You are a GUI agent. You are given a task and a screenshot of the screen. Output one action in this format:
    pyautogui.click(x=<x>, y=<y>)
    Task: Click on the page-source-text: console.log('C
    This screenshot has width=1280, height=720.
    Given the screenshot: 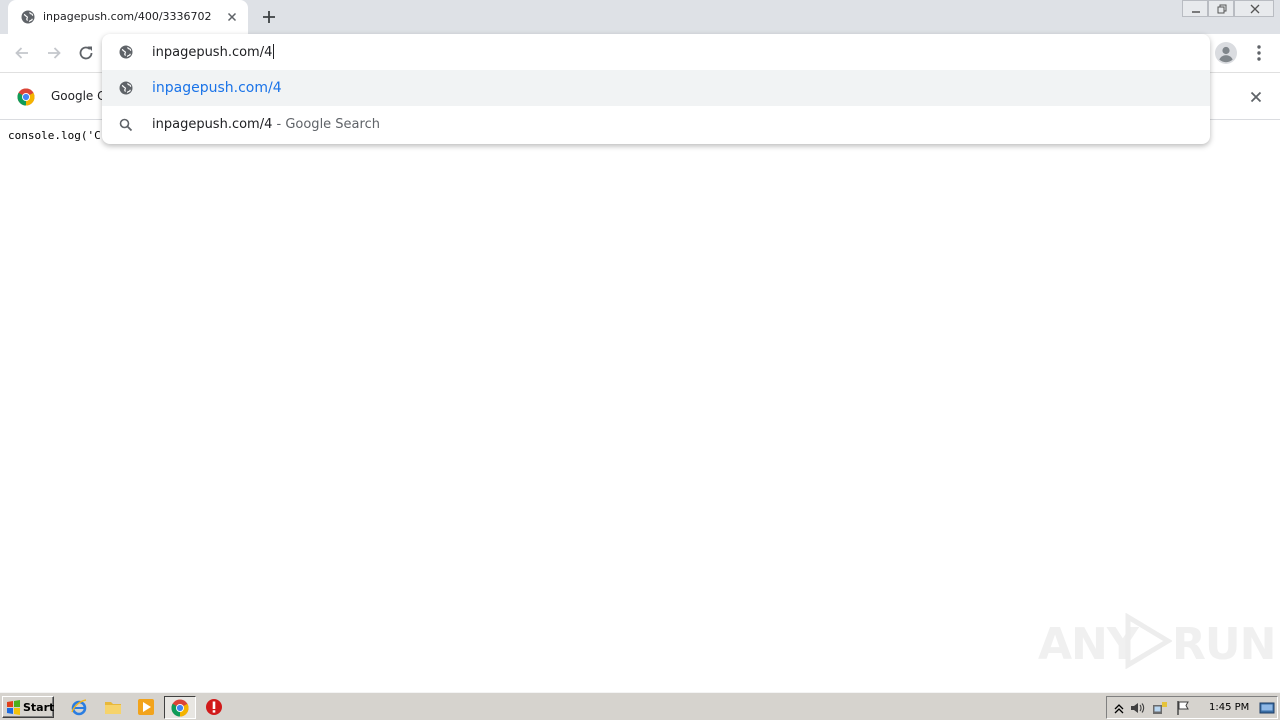 What is the action you would take?
    pyautogui.click(x=54, y=135)
    